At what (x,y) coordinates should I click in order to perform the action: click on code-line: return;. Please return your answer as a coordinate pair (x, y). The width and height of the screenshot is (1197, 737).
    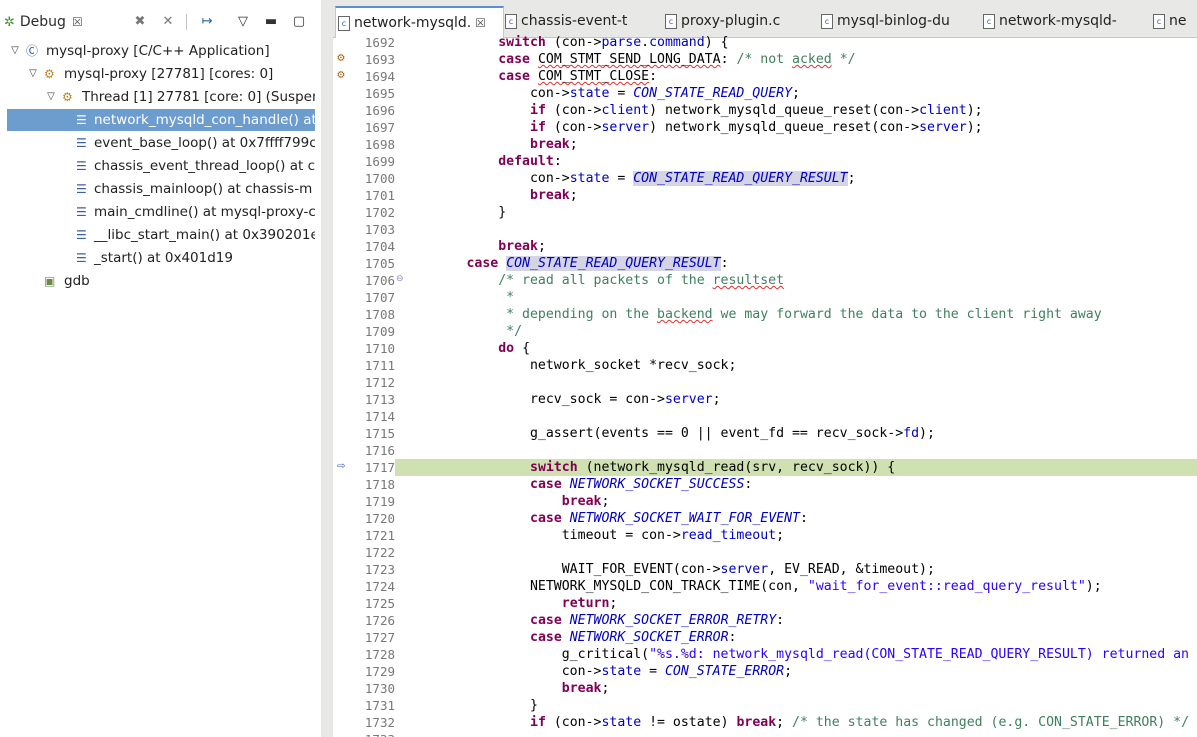
    Looking at the image, I should click on (796, 603).